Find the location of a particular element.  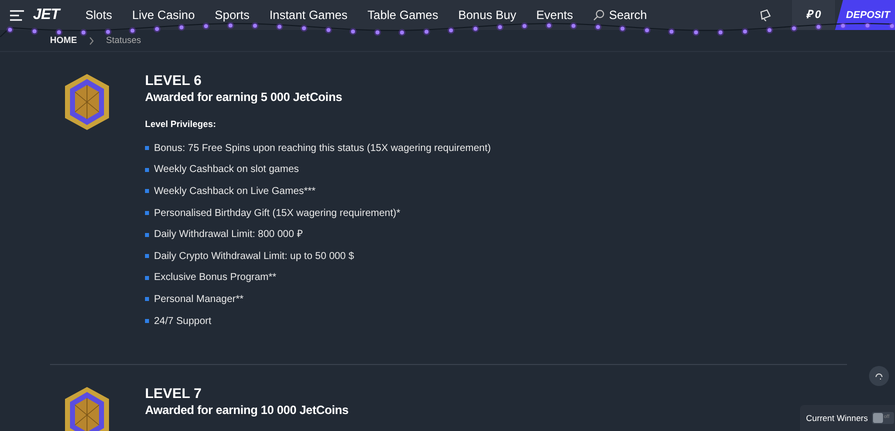

nav-link: Instant Games is located at coordinates (308, 15).